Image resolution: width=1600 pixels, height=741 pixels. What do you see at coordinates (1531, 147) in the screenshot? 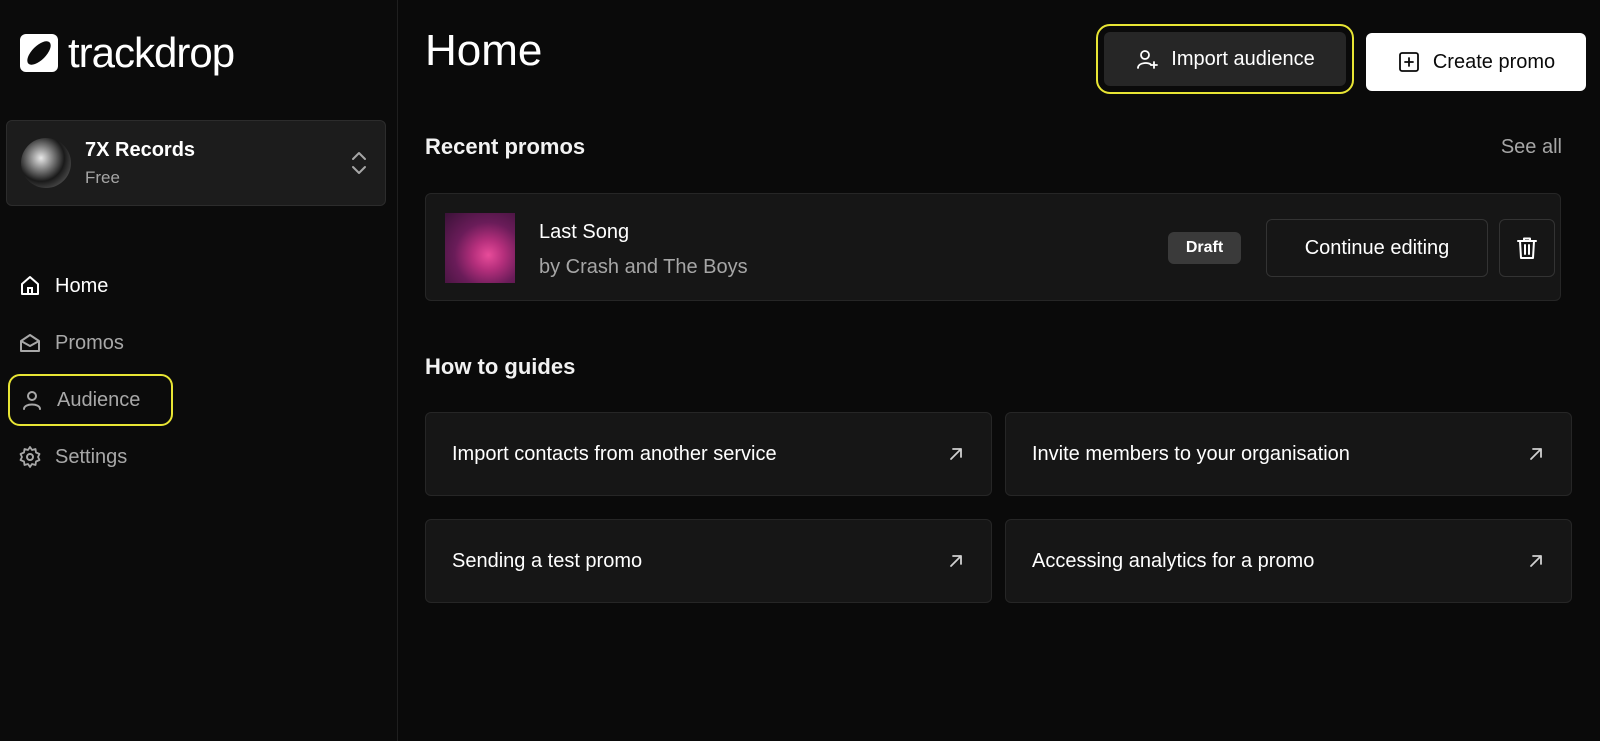
I see `see-all-link: See all` at bounding box center [1531, 147].